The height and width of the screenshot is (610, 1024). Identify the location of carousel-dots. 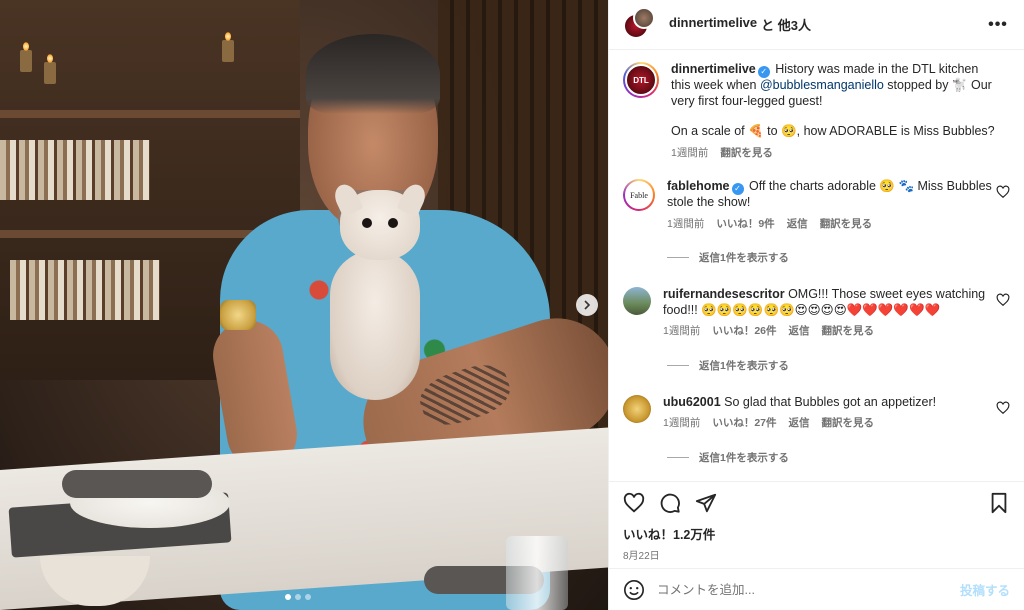
(298, 597).